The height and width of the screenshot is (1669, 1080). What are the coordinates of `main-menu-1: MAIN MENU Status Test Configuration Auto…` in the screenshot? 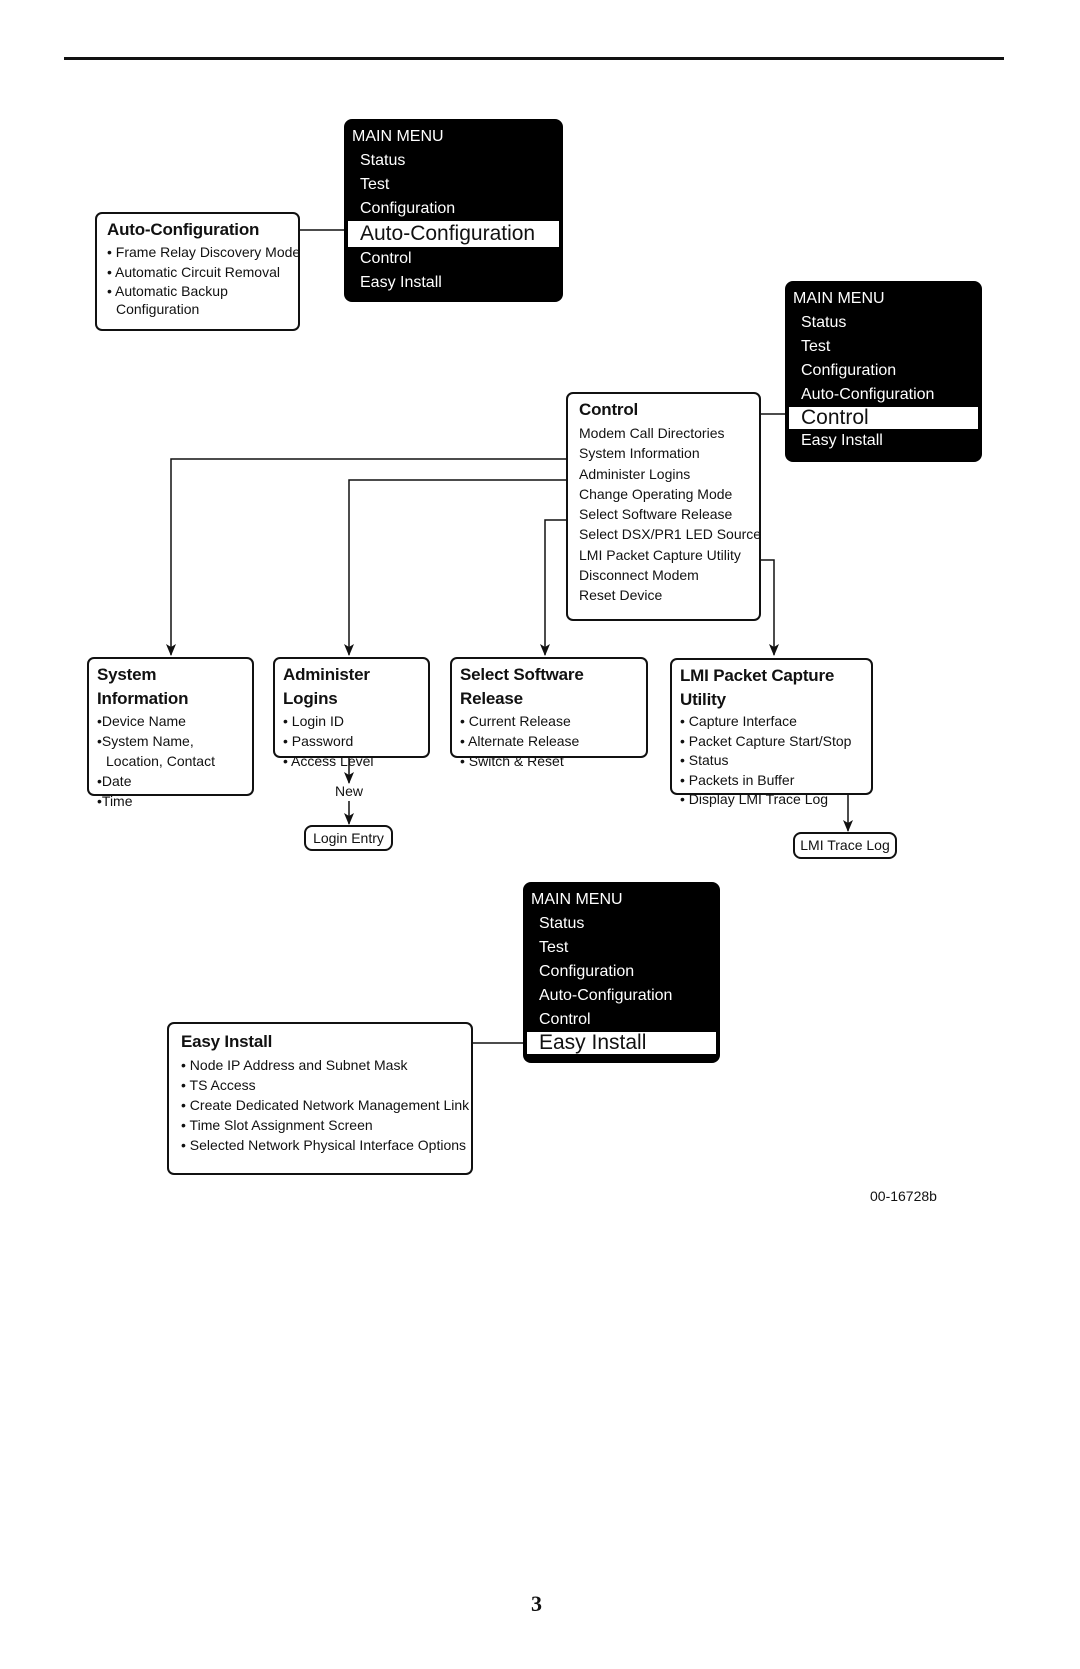 It's located at (453, 210).